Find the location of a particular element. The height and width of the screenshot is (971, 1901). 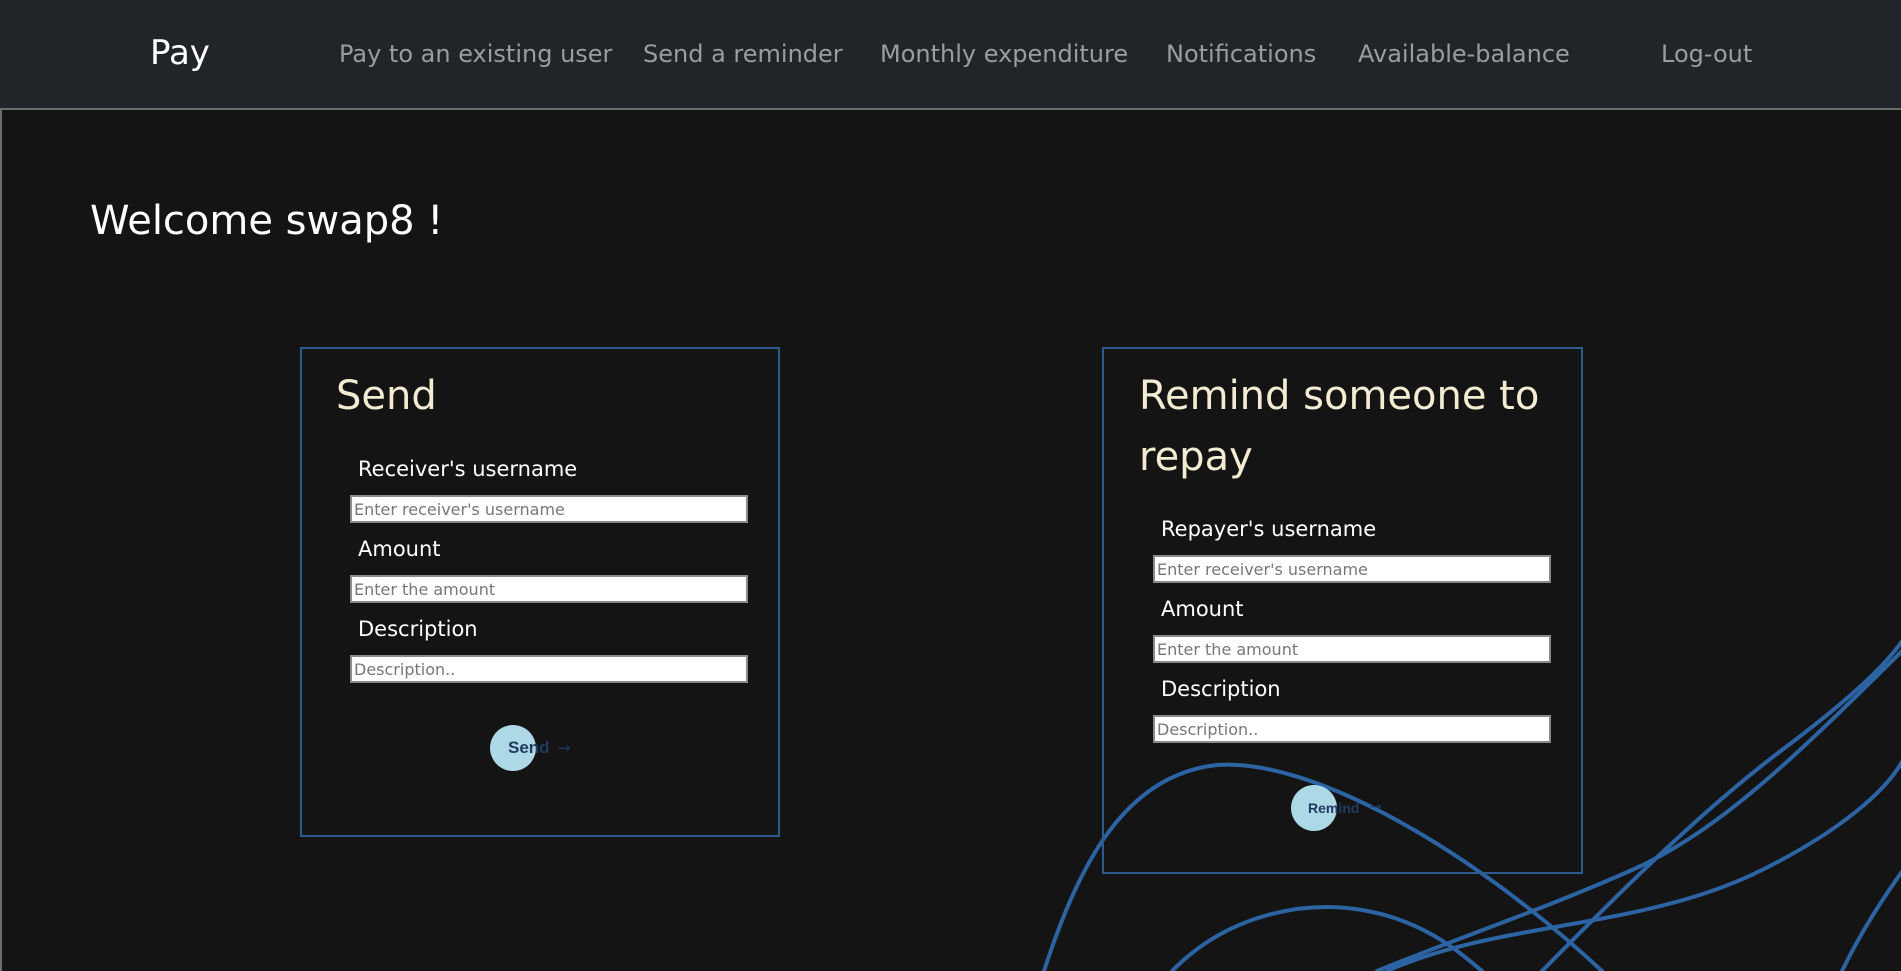

nav-pay-existing-user: Pay to an existing user is located at coordinates (475, 54).